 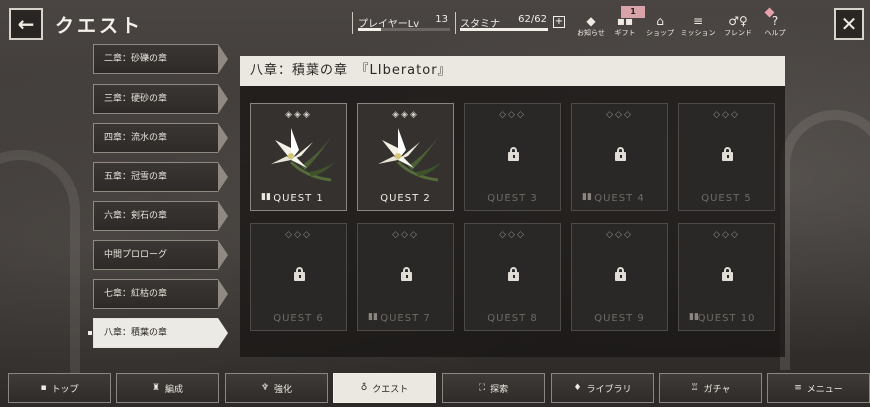 What do you see at coordinates (577, 388) in the screenshot?
I see `library-icon: ♦` at bounding box center [577, 388].